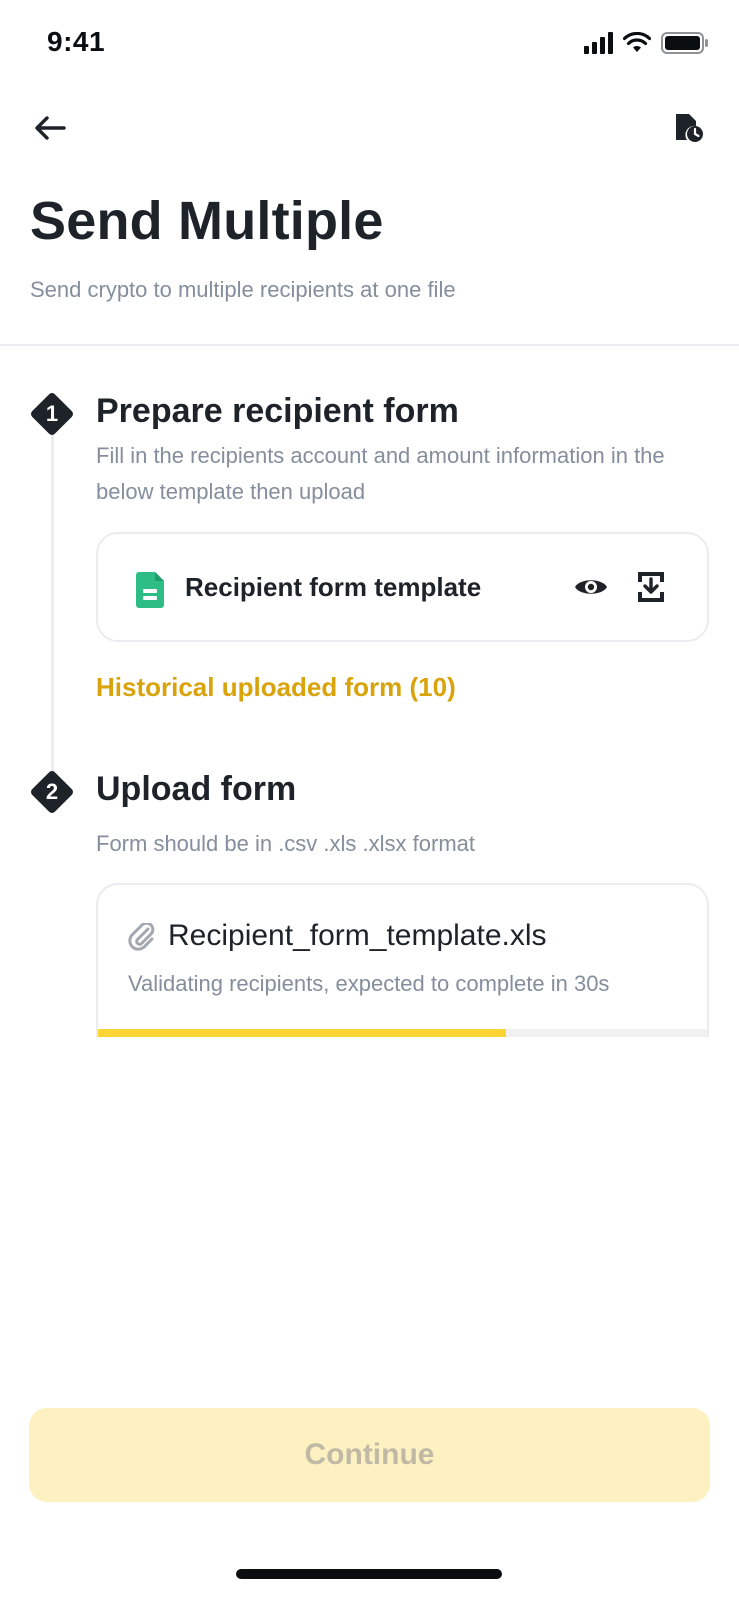 Image resolution: width=739 pixels, height=1600 pixels. I want to click on document-clock-icon, so click(689, 128).